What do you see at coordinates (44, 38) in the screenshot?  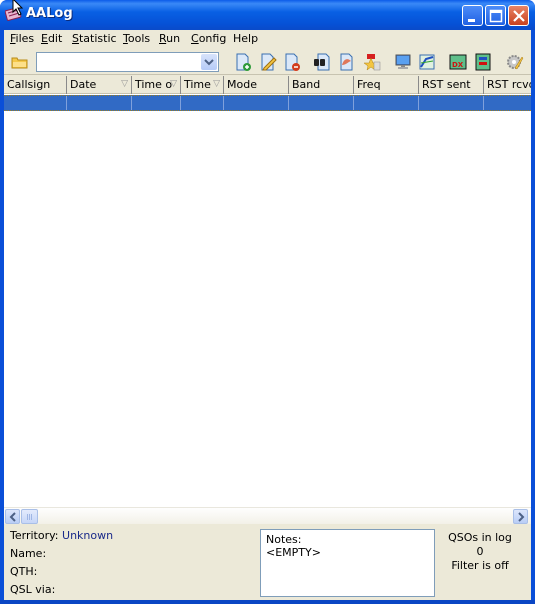 I see `menu-accel: E` at bounding box center [44, 38].